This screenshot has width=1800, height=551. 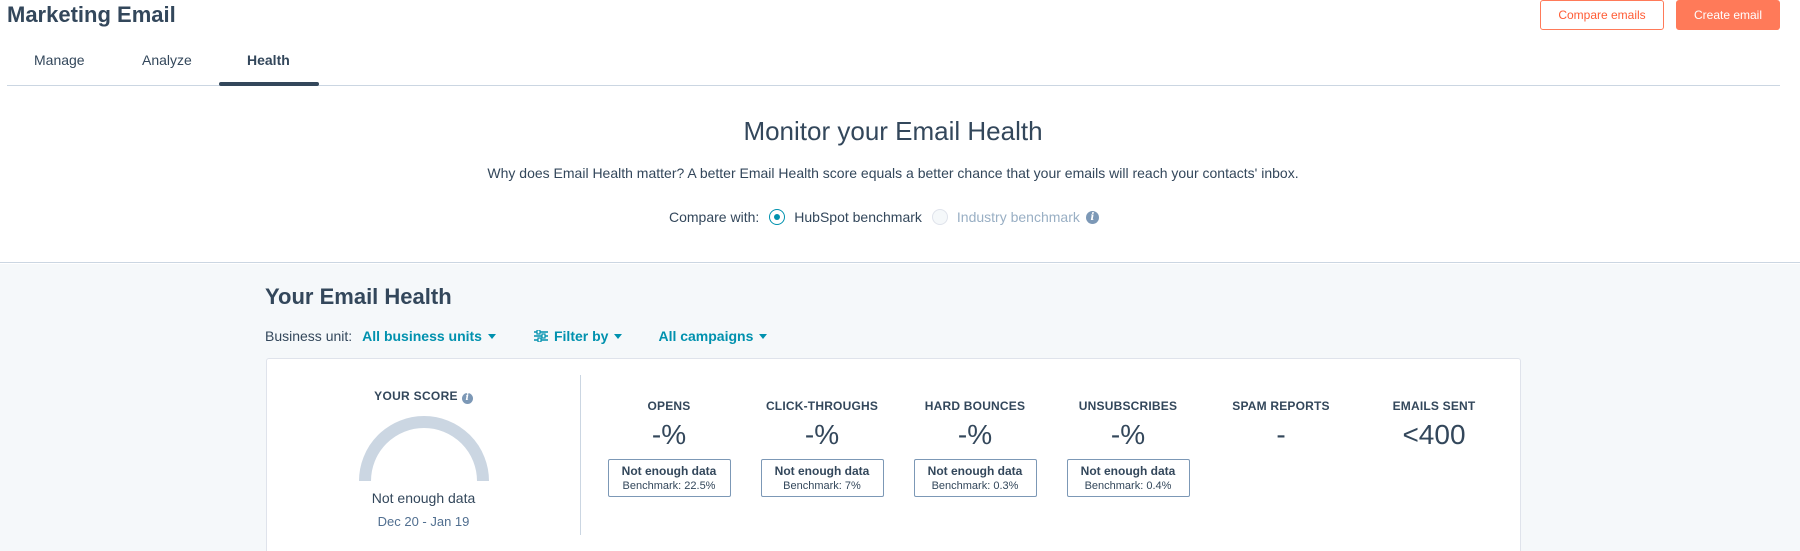 I want to click on score-date-range: Dec 20 - Jan 19, so click(x=423, y=521).